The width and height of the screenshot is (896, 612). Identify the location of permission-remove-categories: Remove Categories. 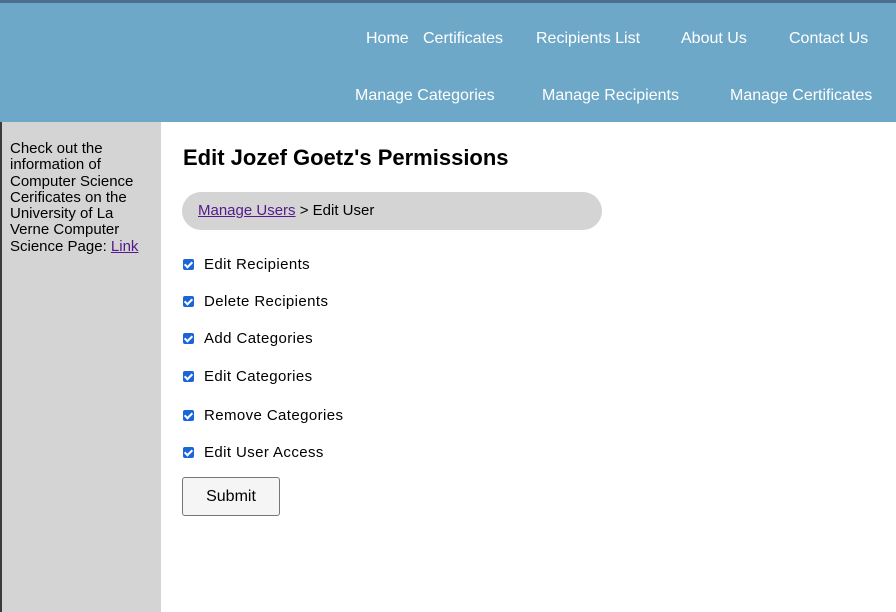
(263, 415).